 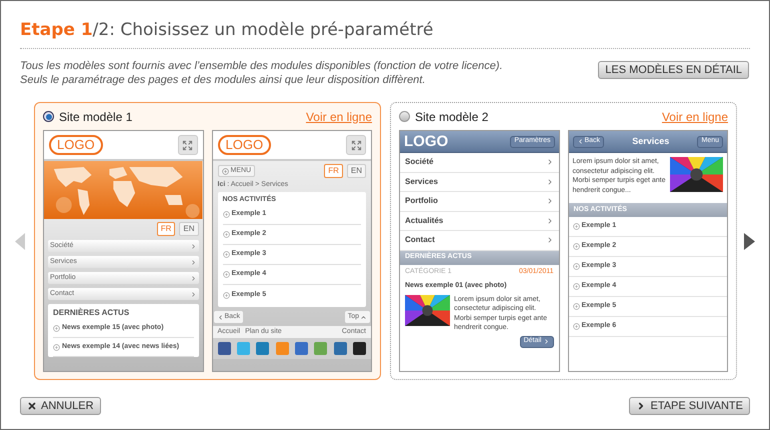 What do you see at coordinates (91, 313) in the screenshot?
I see `section-title: DERNIÈRES ACTUS` at bounding box center [91, 313].